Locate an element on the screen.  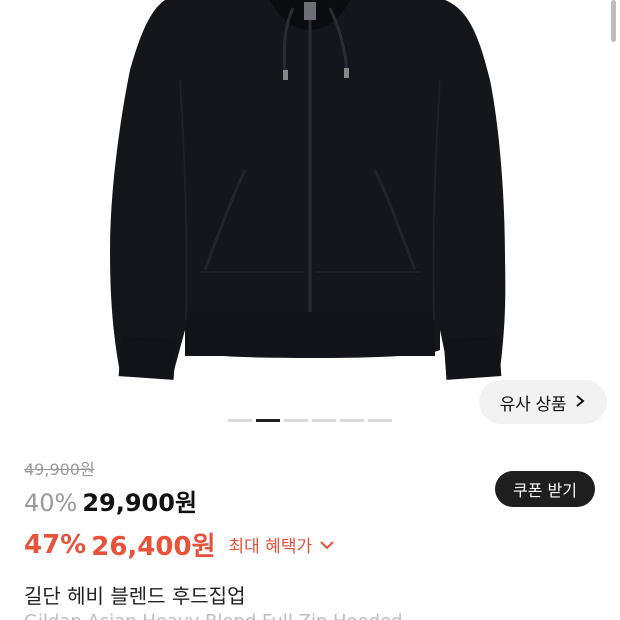
benefit-price: 26,400원 is located at coordinates (153, 547).